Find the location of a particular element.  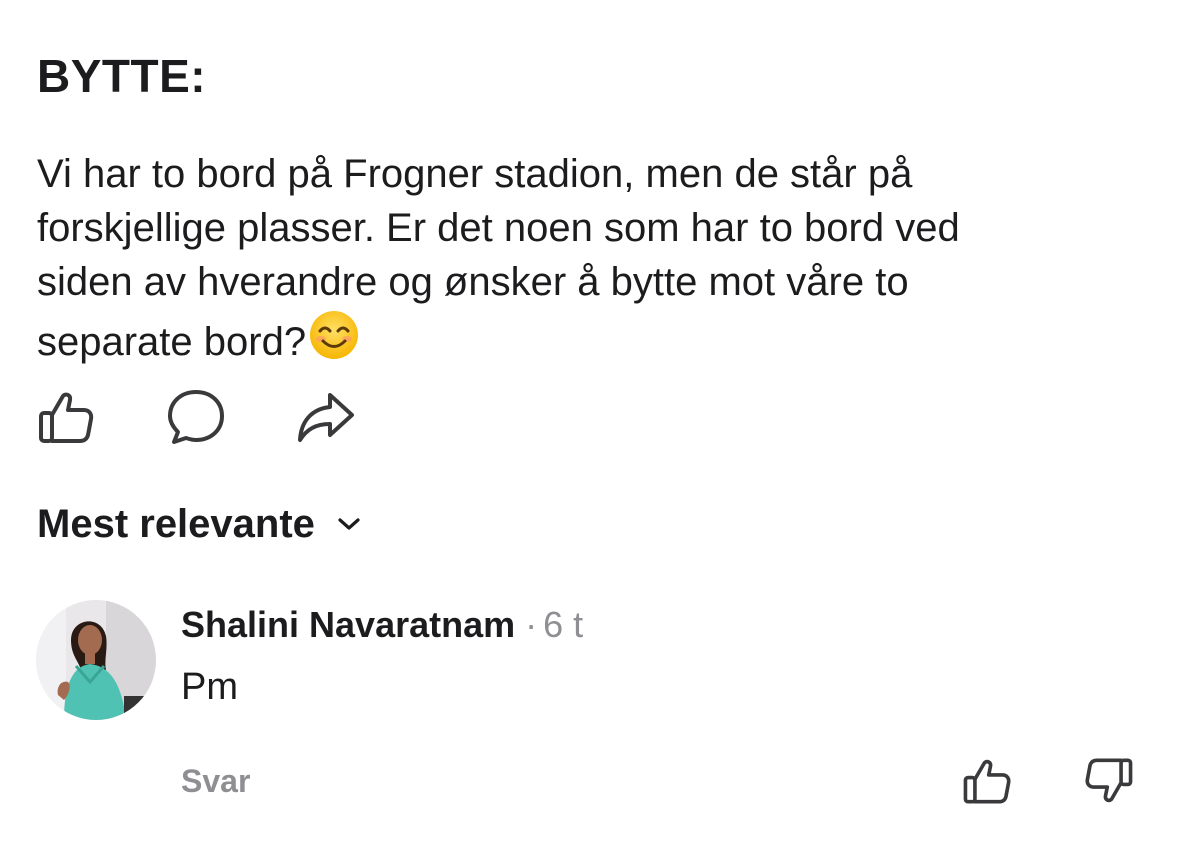

chevron-down-icon is located at coordinates (349, 524).